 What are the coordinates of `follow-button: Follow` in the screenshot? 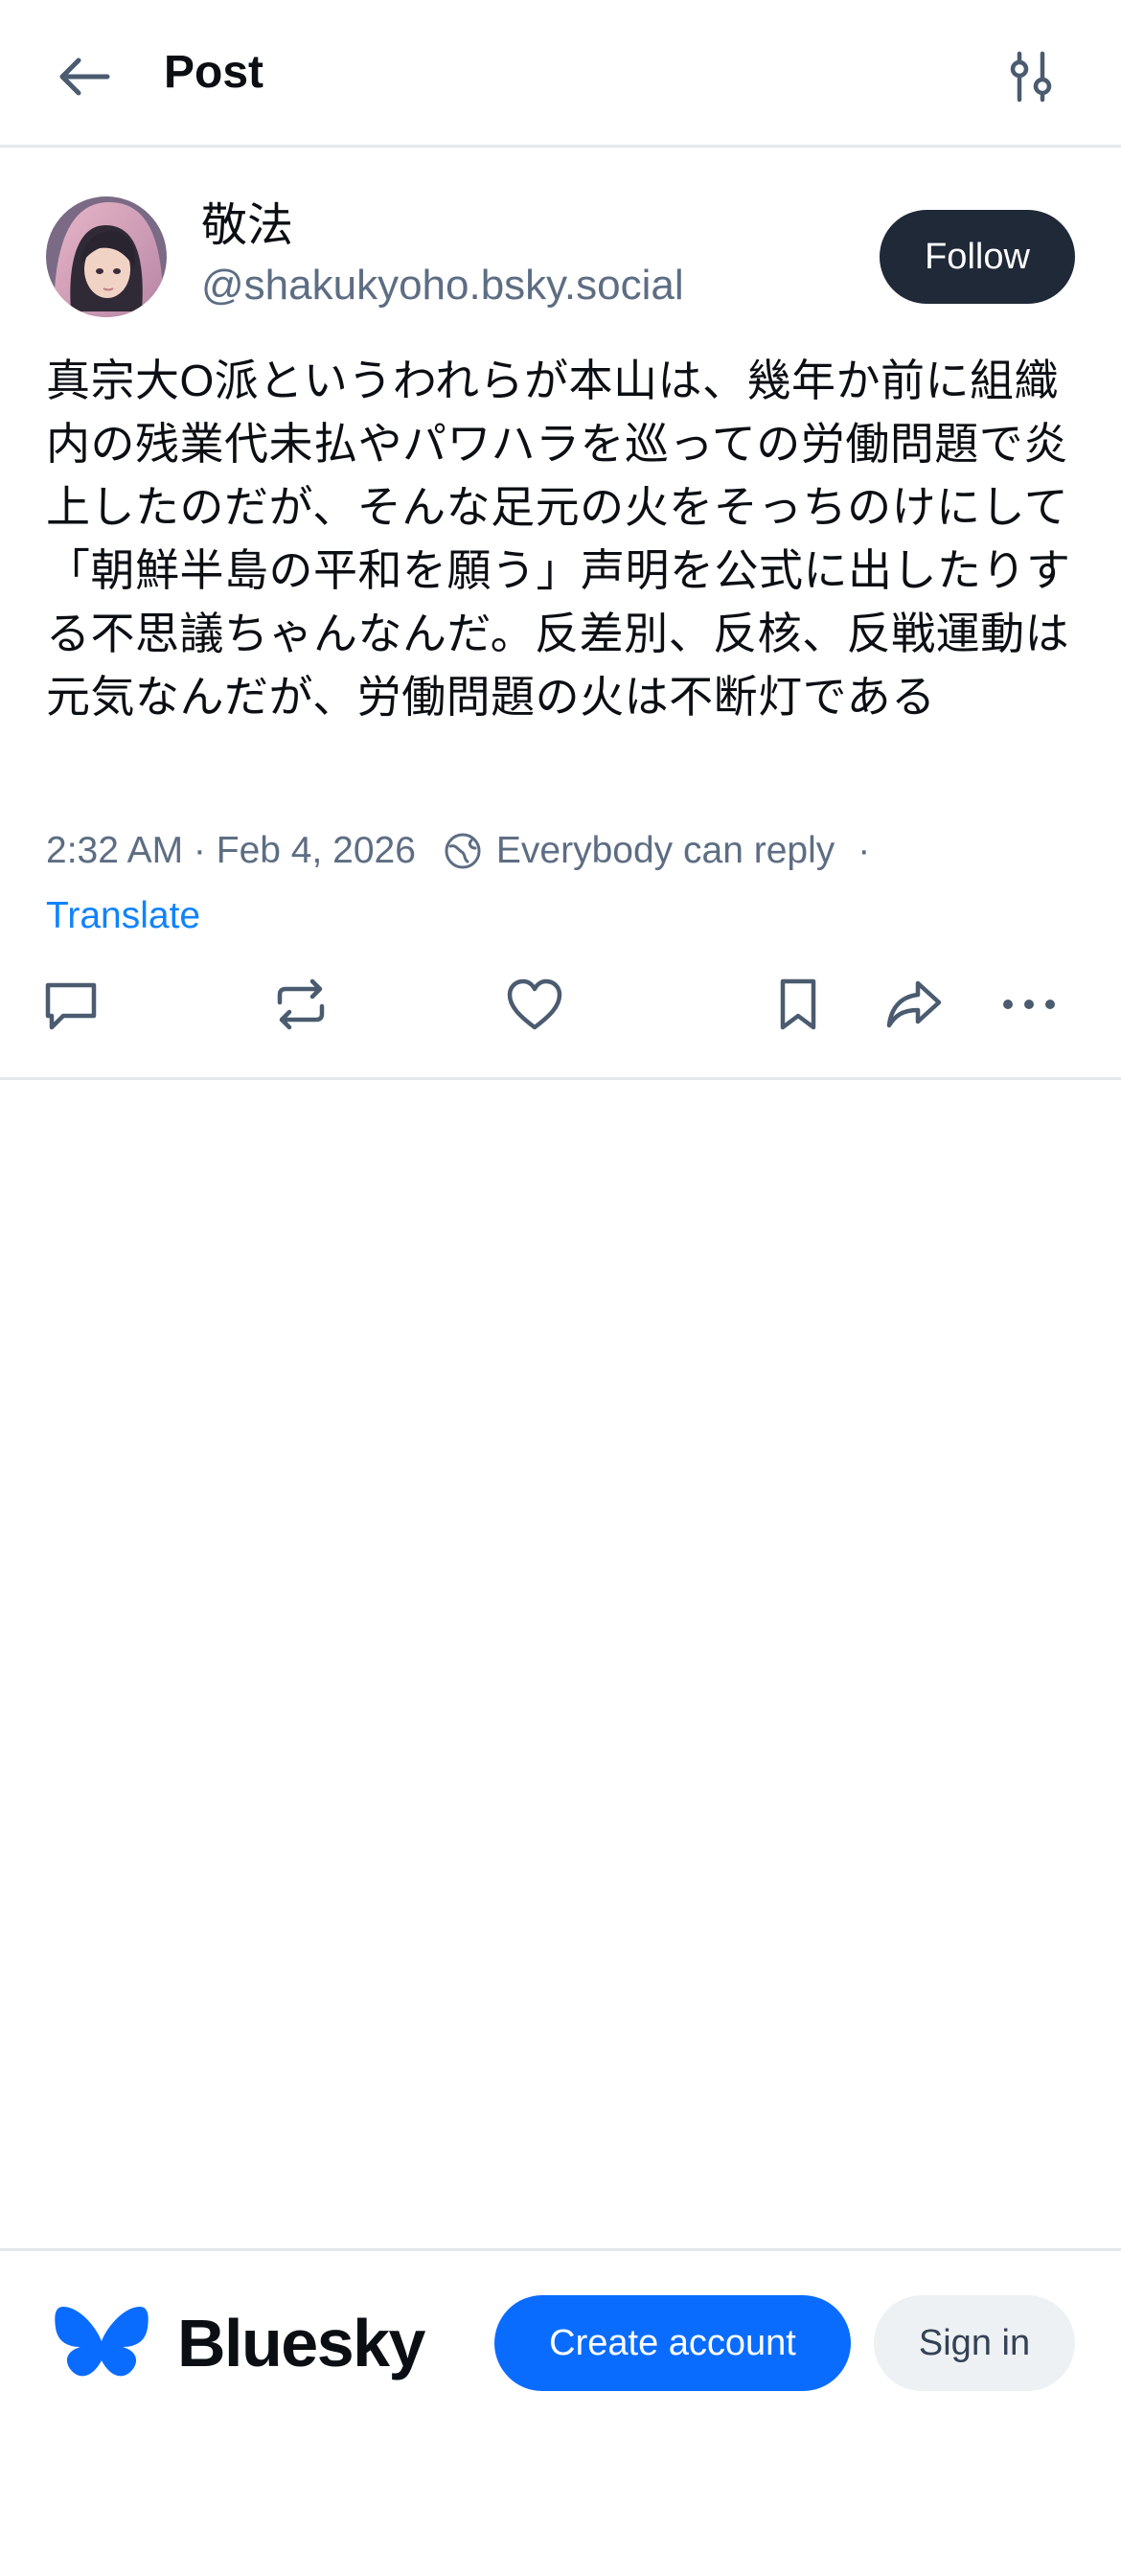 It's located at (977, 257).